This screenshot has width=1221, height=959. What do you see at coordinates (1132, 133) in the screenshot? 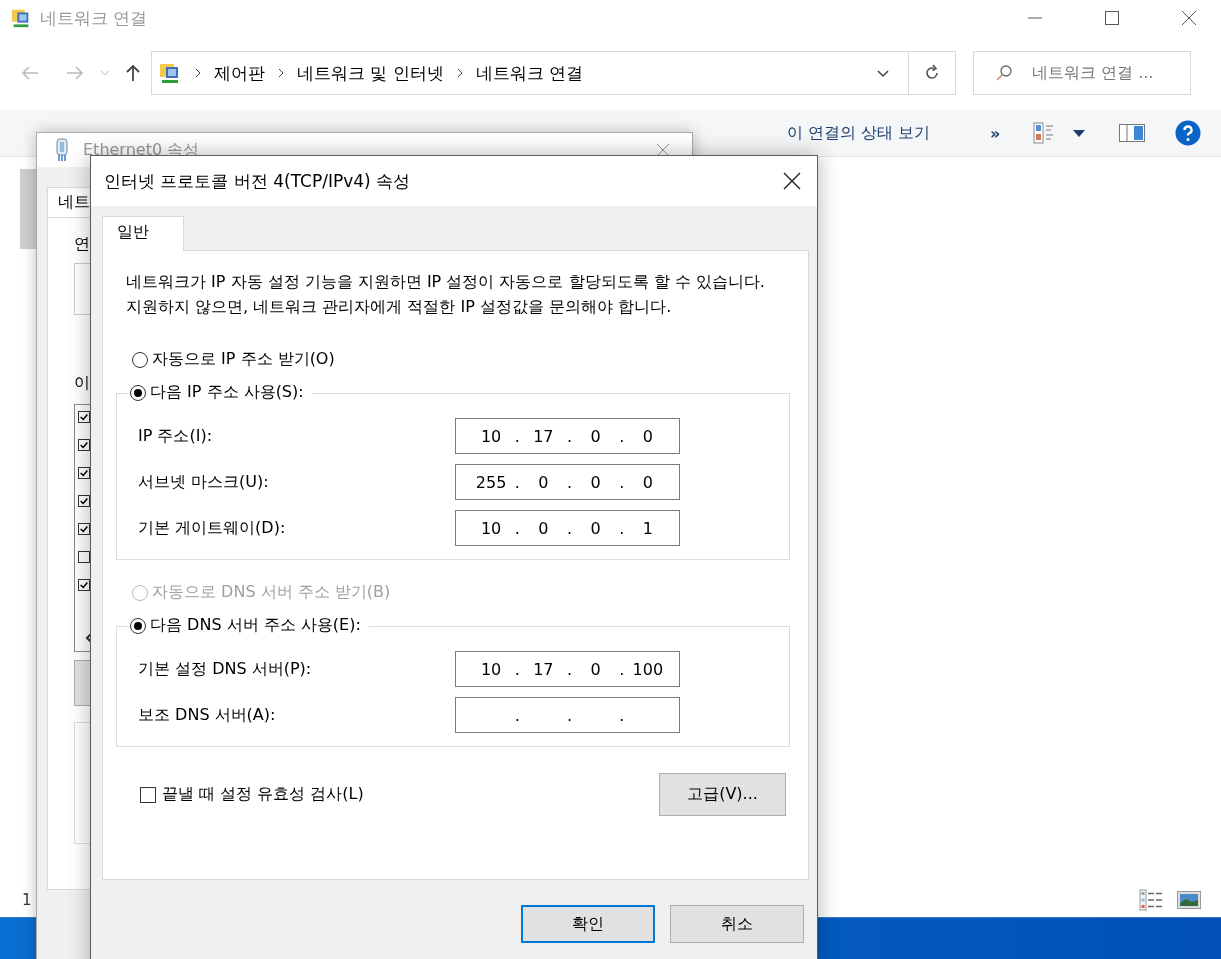
I see `preview-pane-icon` at bounding box center [1132, 133].